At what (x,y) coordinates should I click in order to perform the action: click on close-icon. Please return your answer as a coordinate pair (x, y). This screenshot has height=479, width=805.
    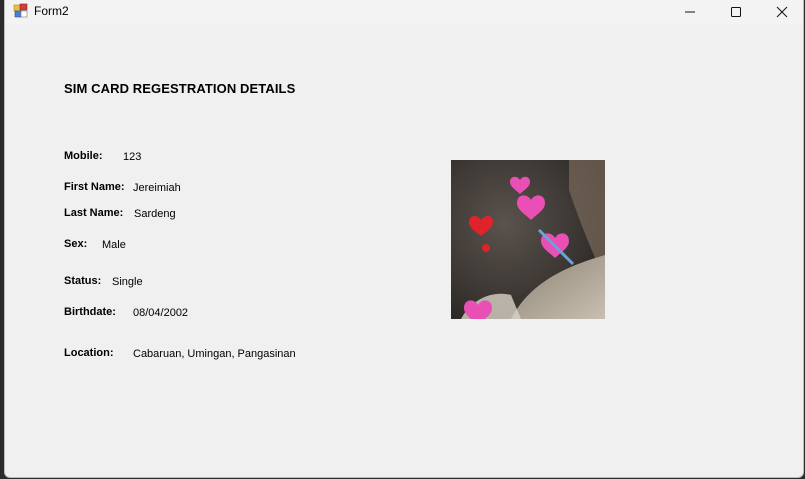
    Looking at the image, I should click on (782, 12).